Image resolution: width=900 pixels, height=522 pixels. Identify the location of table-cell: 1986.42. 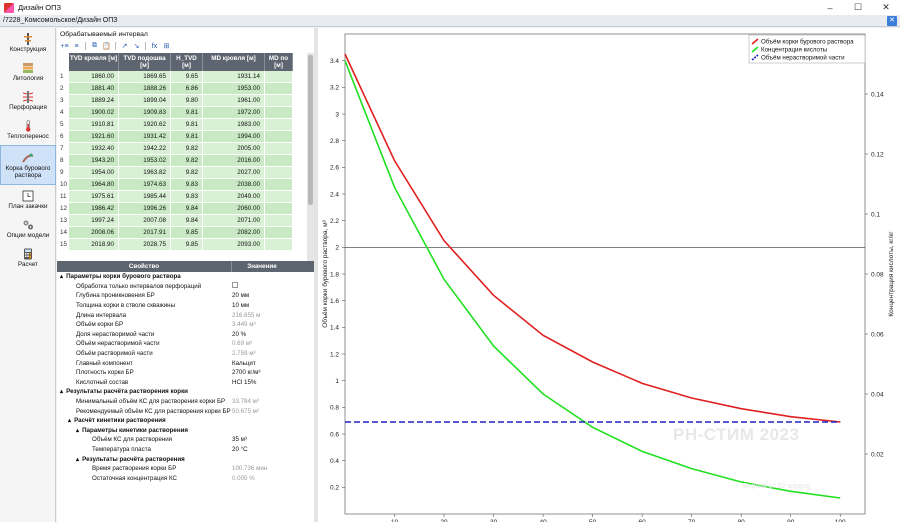
(94, 209).